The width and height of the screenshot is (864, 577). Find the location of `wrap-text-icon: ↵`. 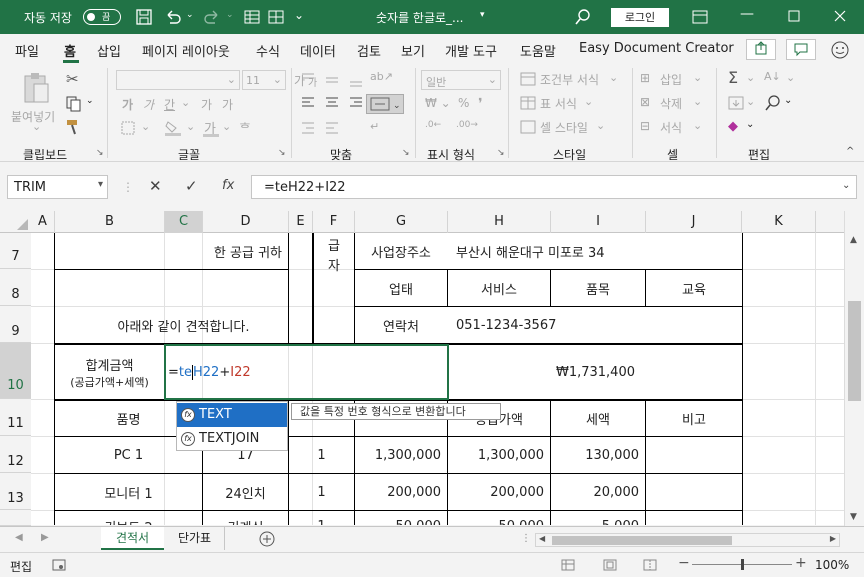

wrap-text-icon: ↵ is located at coordinates (374, 126).